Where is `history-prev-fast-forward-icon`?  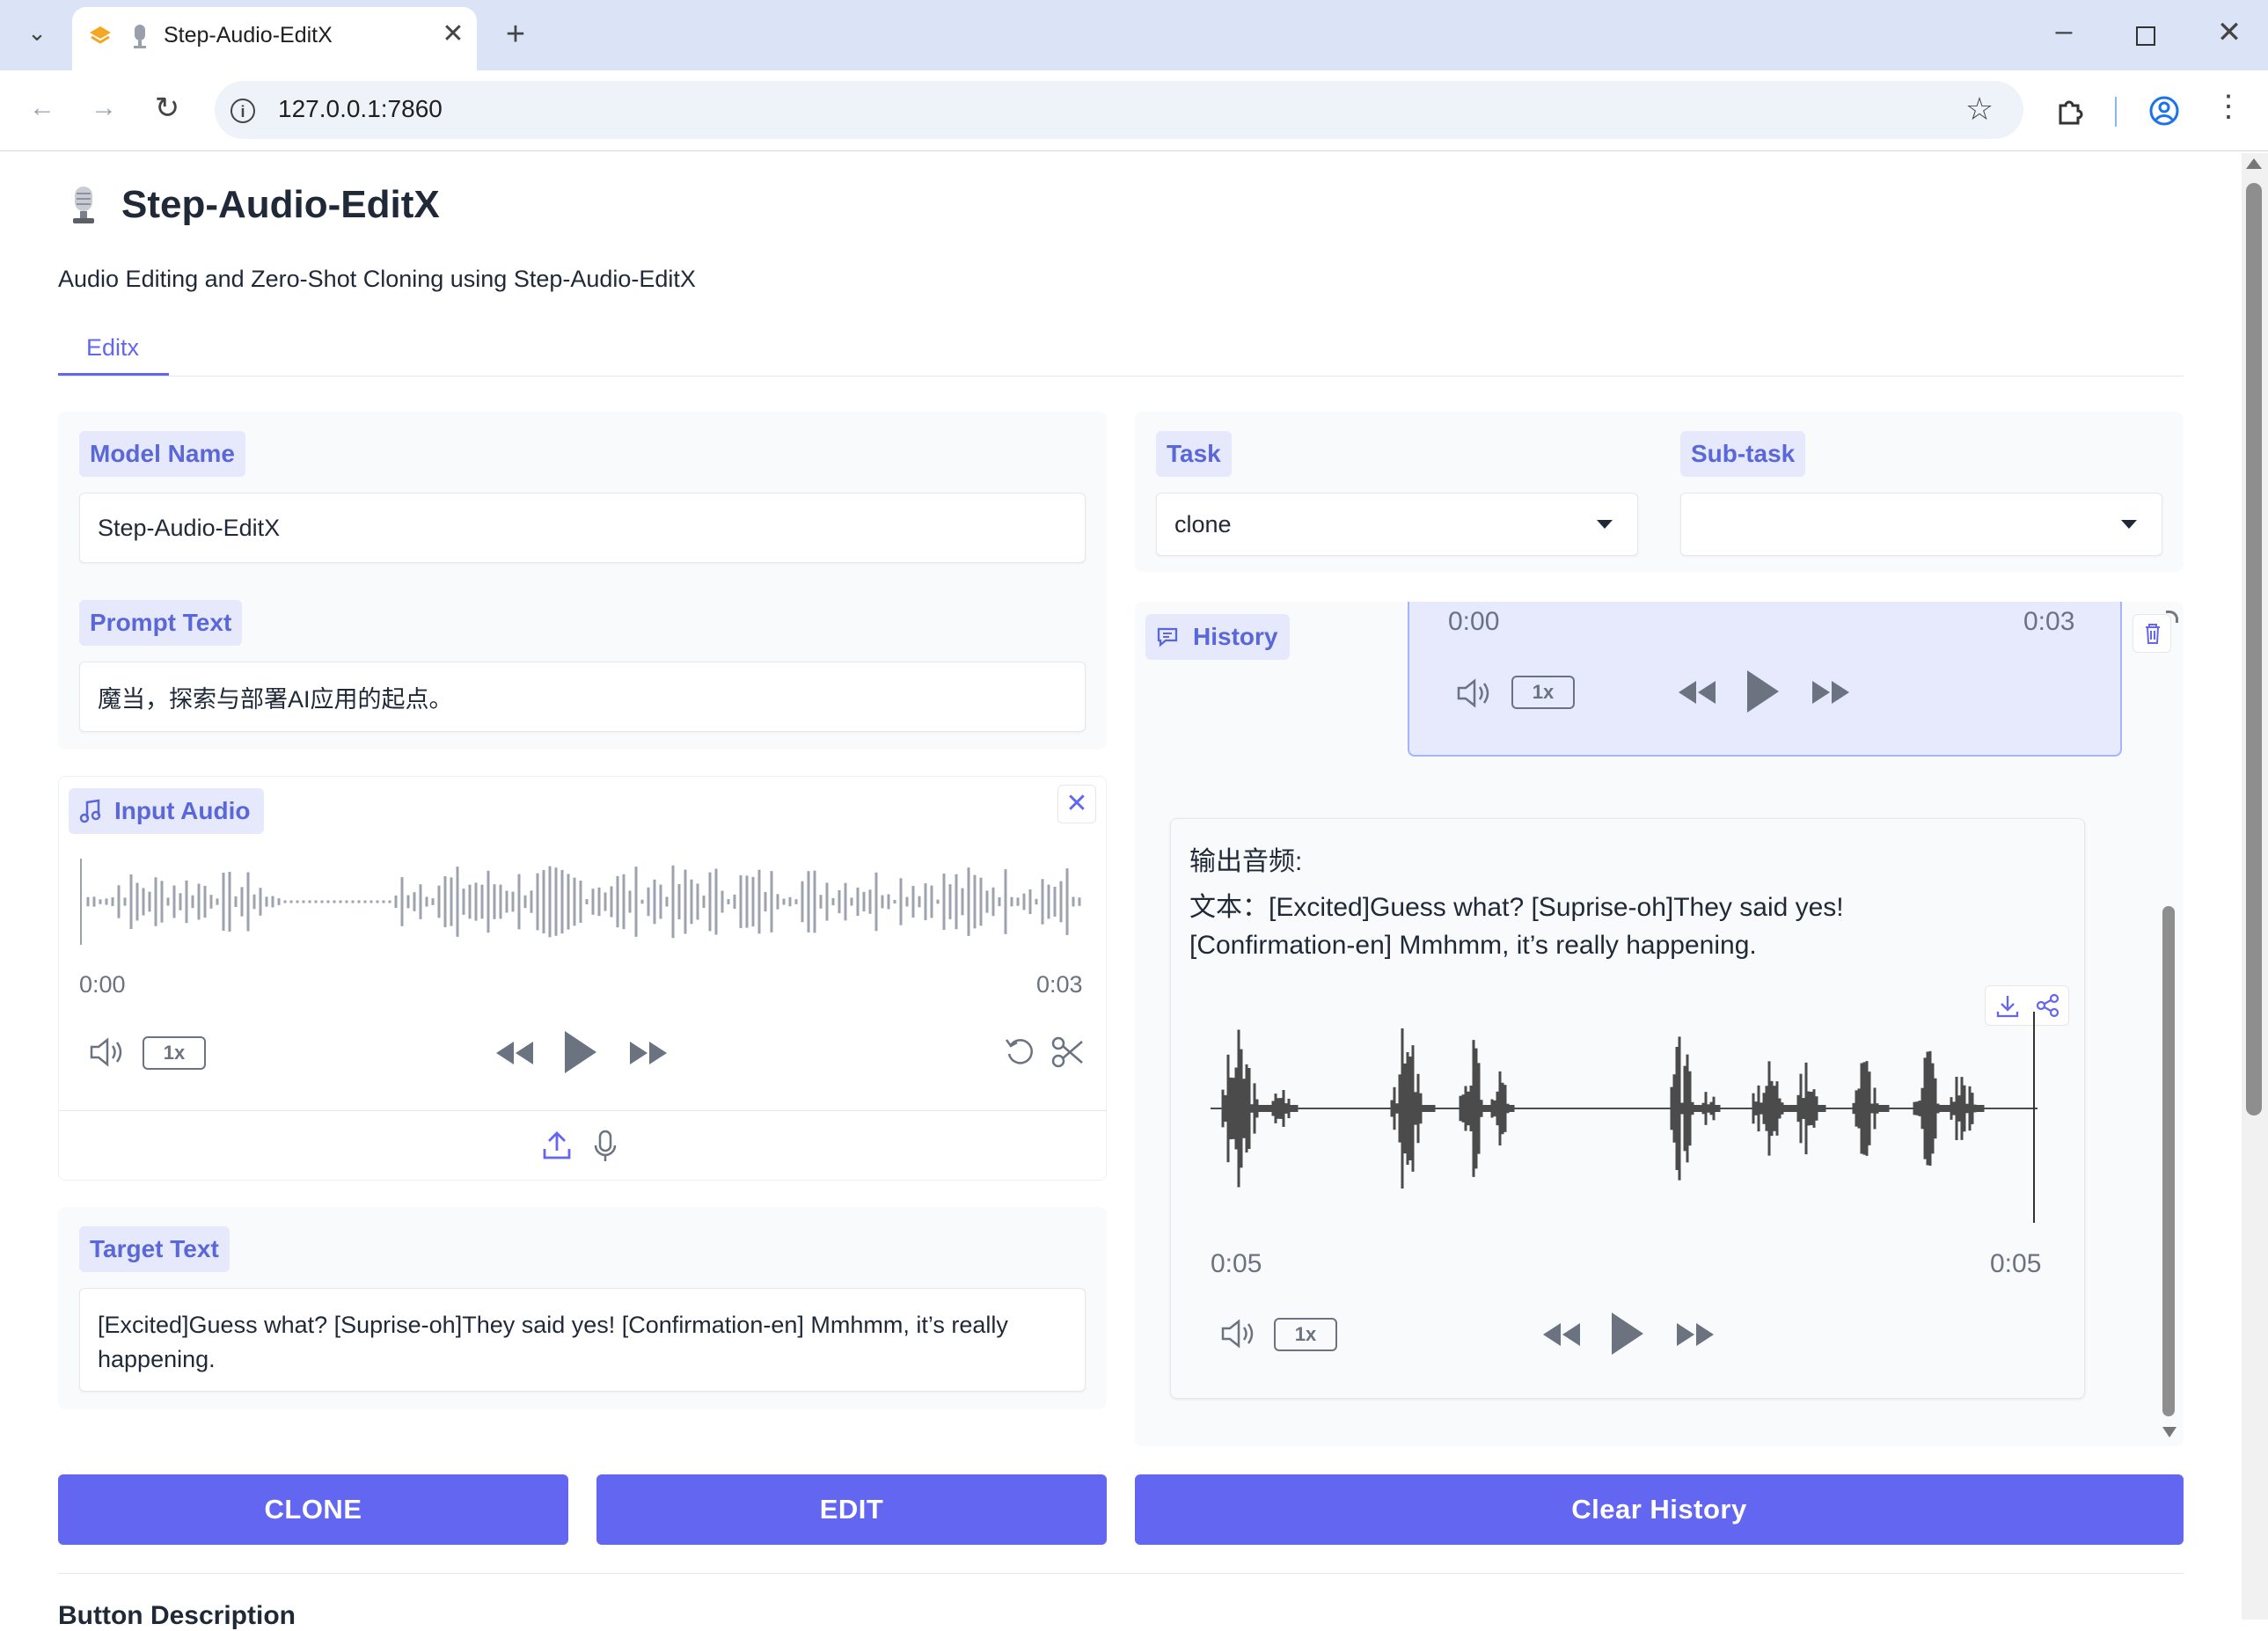
history-prev-fast-forward-icon is located at coordinates (1831, 692).